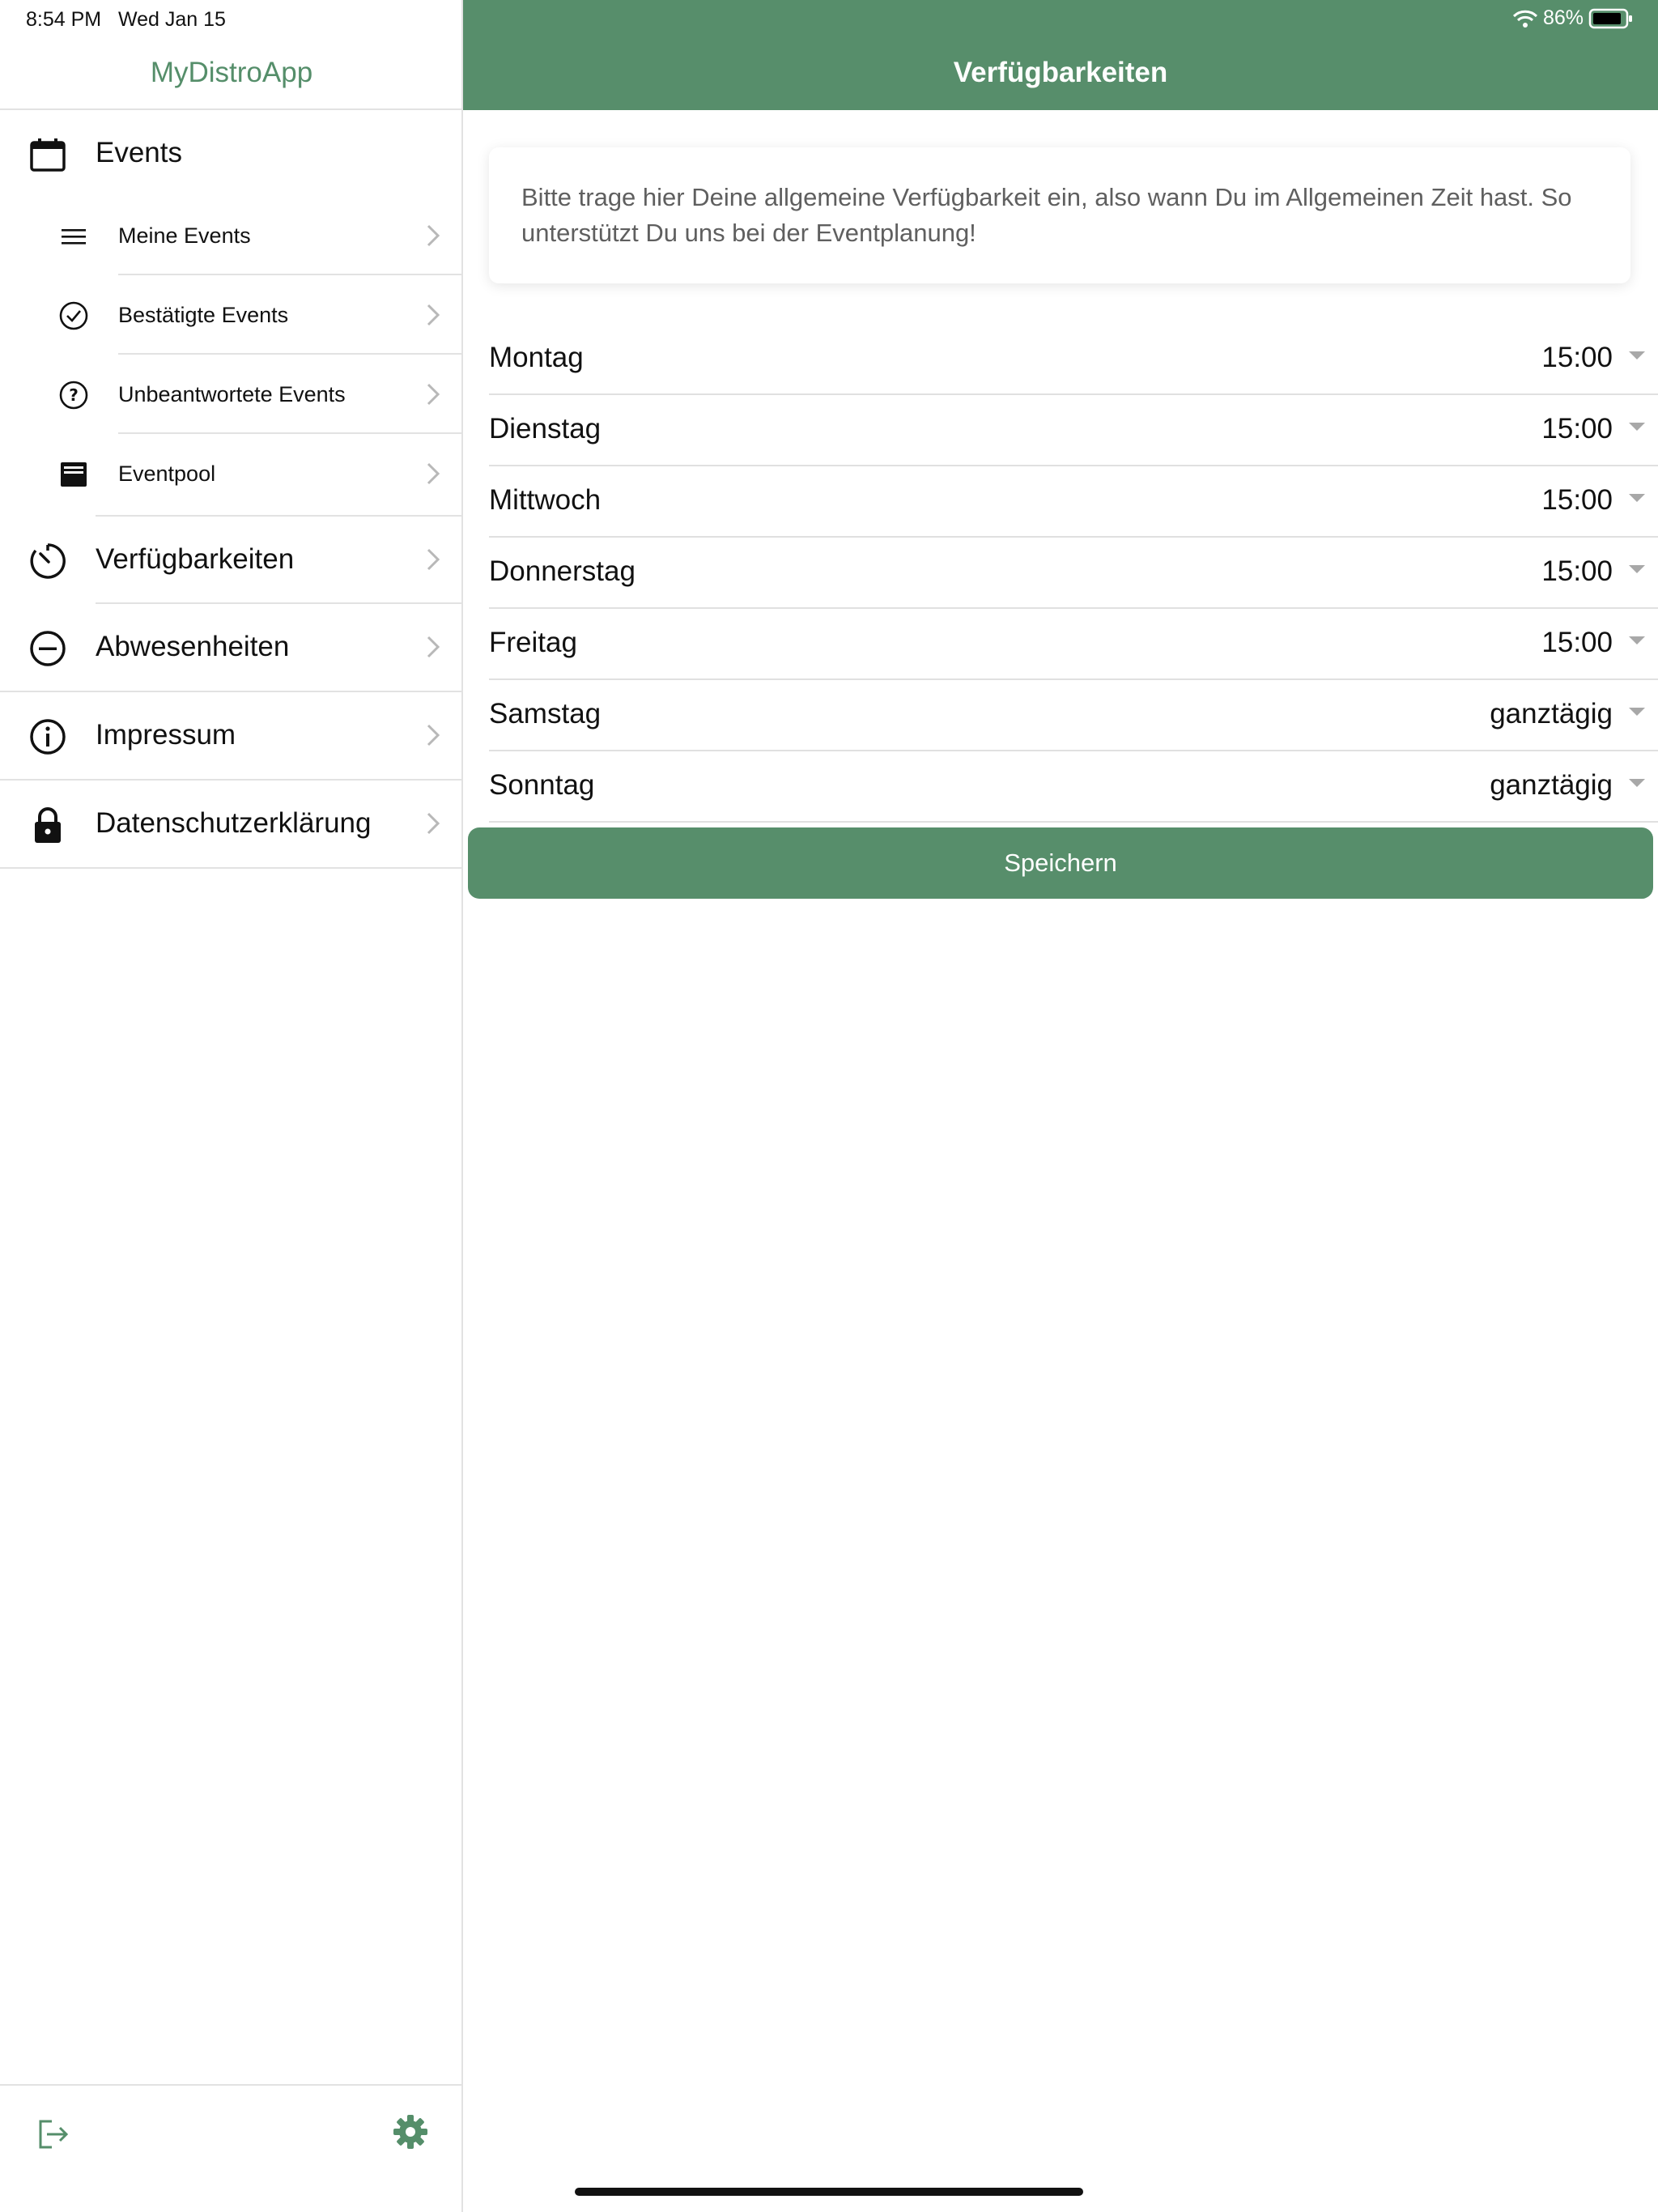 This screenshot has width=1658, height=2212. What do you see at coordinates (545, 429) in the screenshot?
I see `day-label: Dienstag` at bounding box center [545, 429].